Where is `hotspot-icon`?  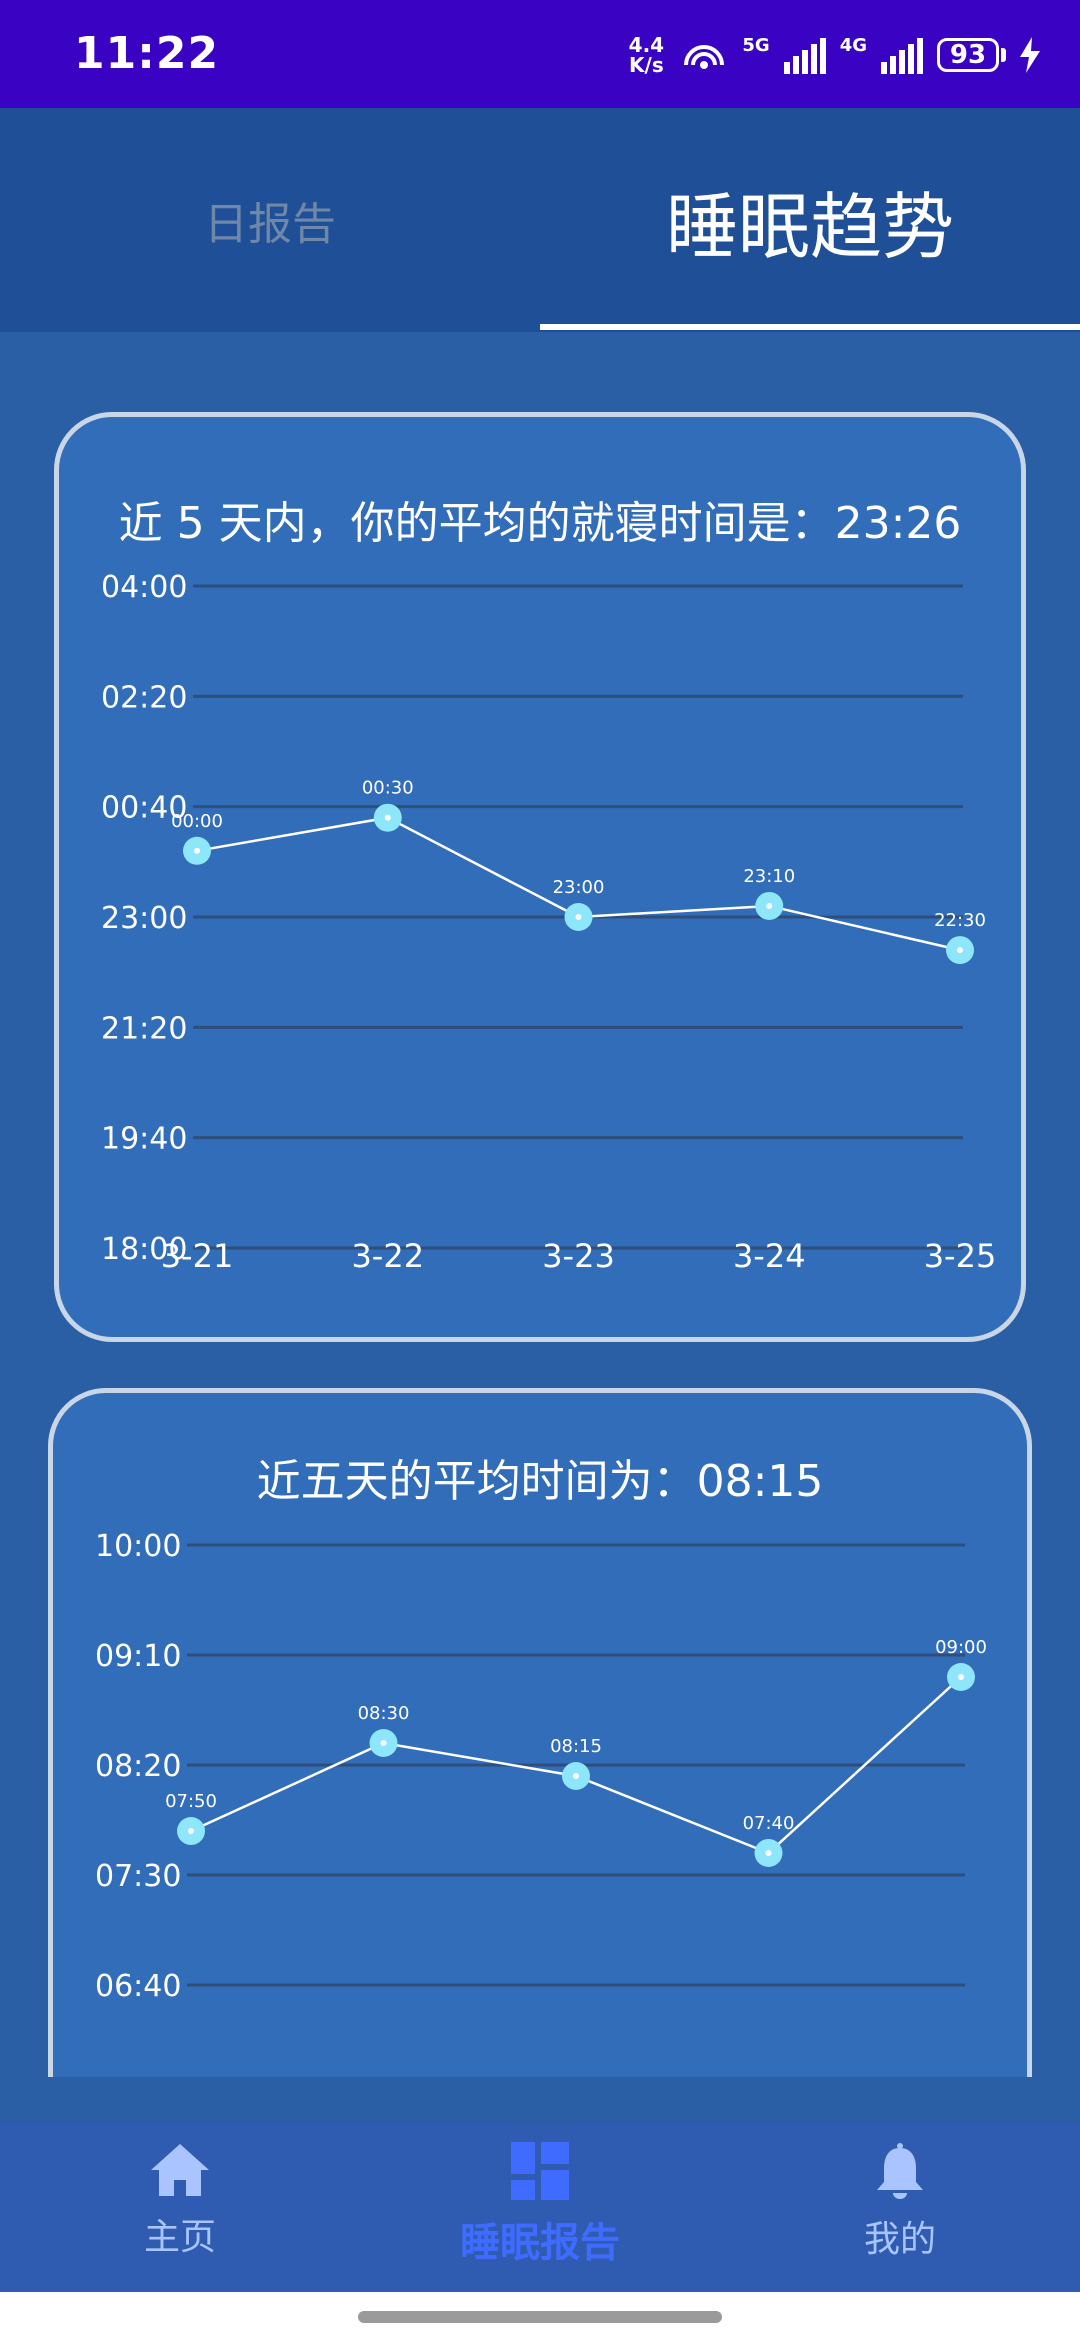 hotspot-icon is located at coordinates (704, 57).